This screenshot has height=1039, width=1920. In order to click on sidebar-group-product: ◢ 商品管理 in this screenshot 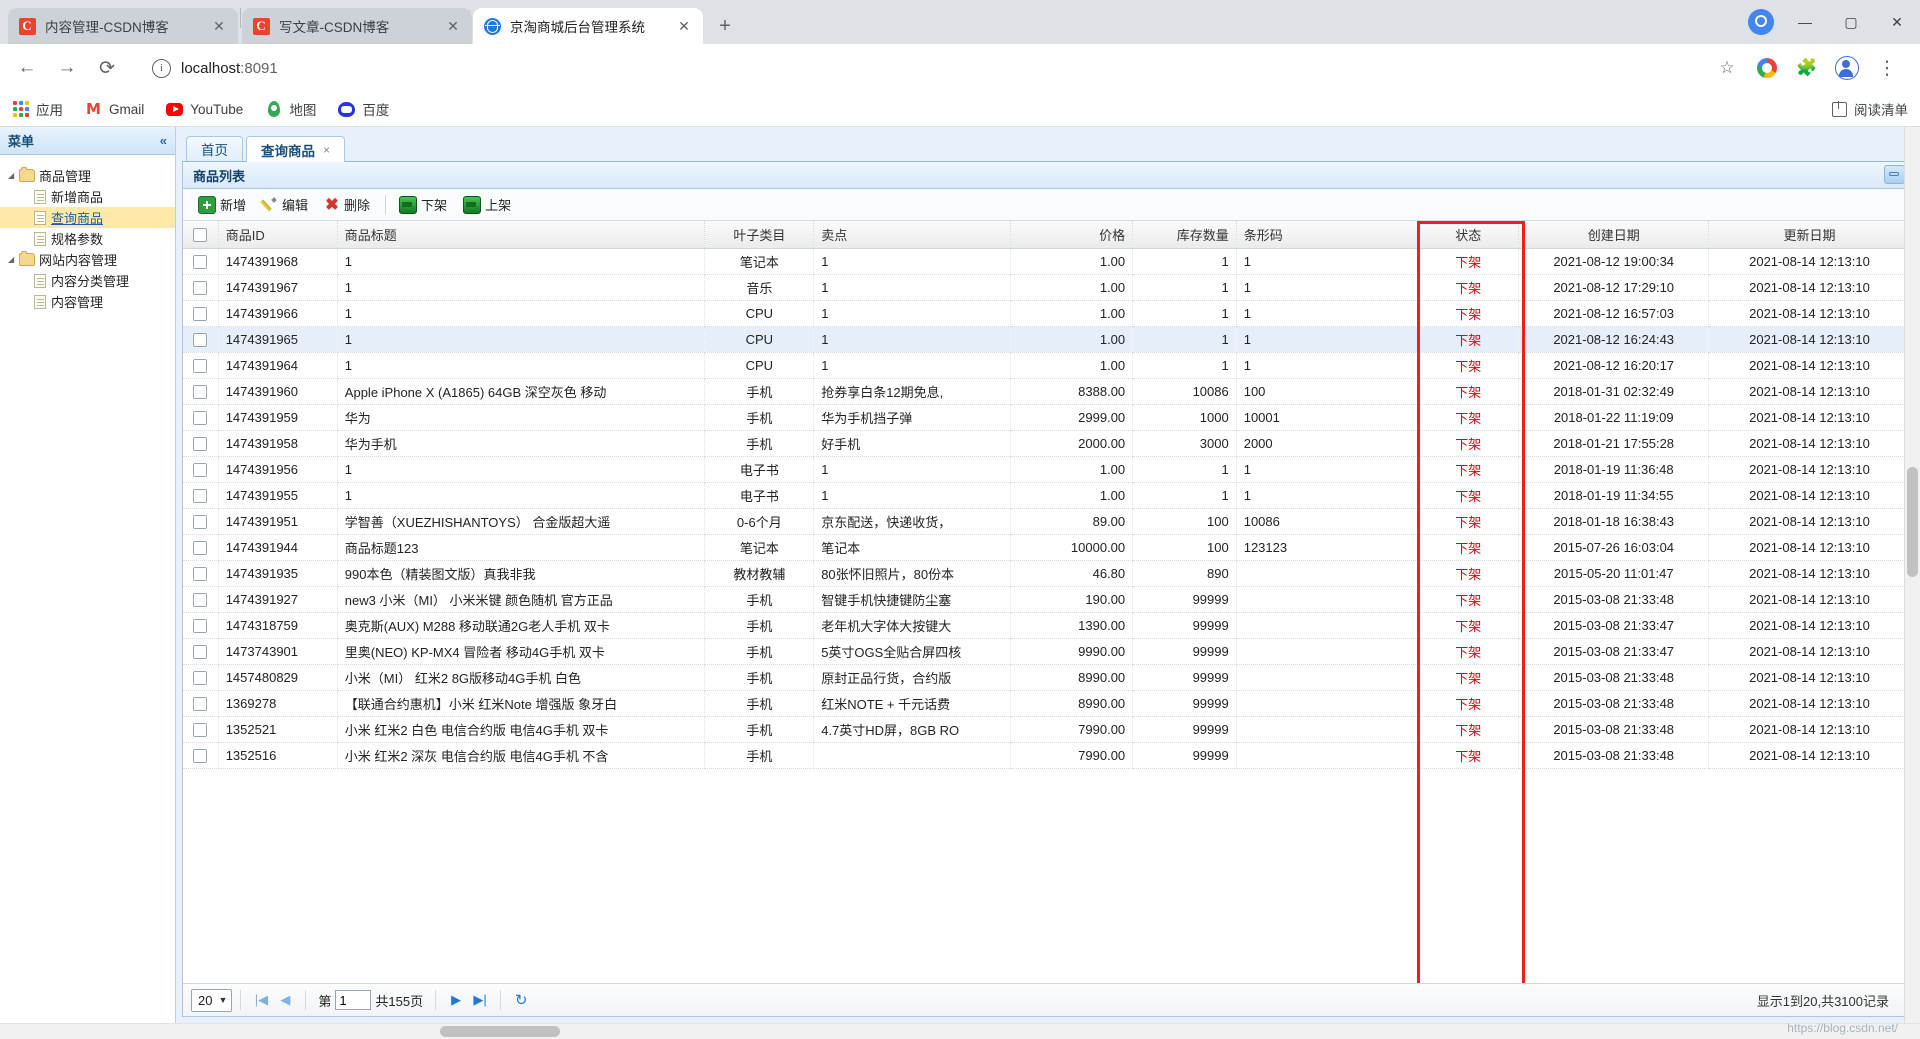, I will do `click(87, 175)`.